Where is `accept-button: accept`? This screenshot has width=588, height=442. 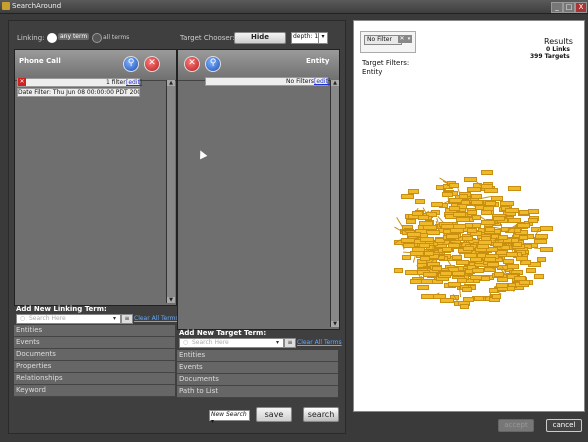 accept-button: accept is located at coordinates (516, 425).